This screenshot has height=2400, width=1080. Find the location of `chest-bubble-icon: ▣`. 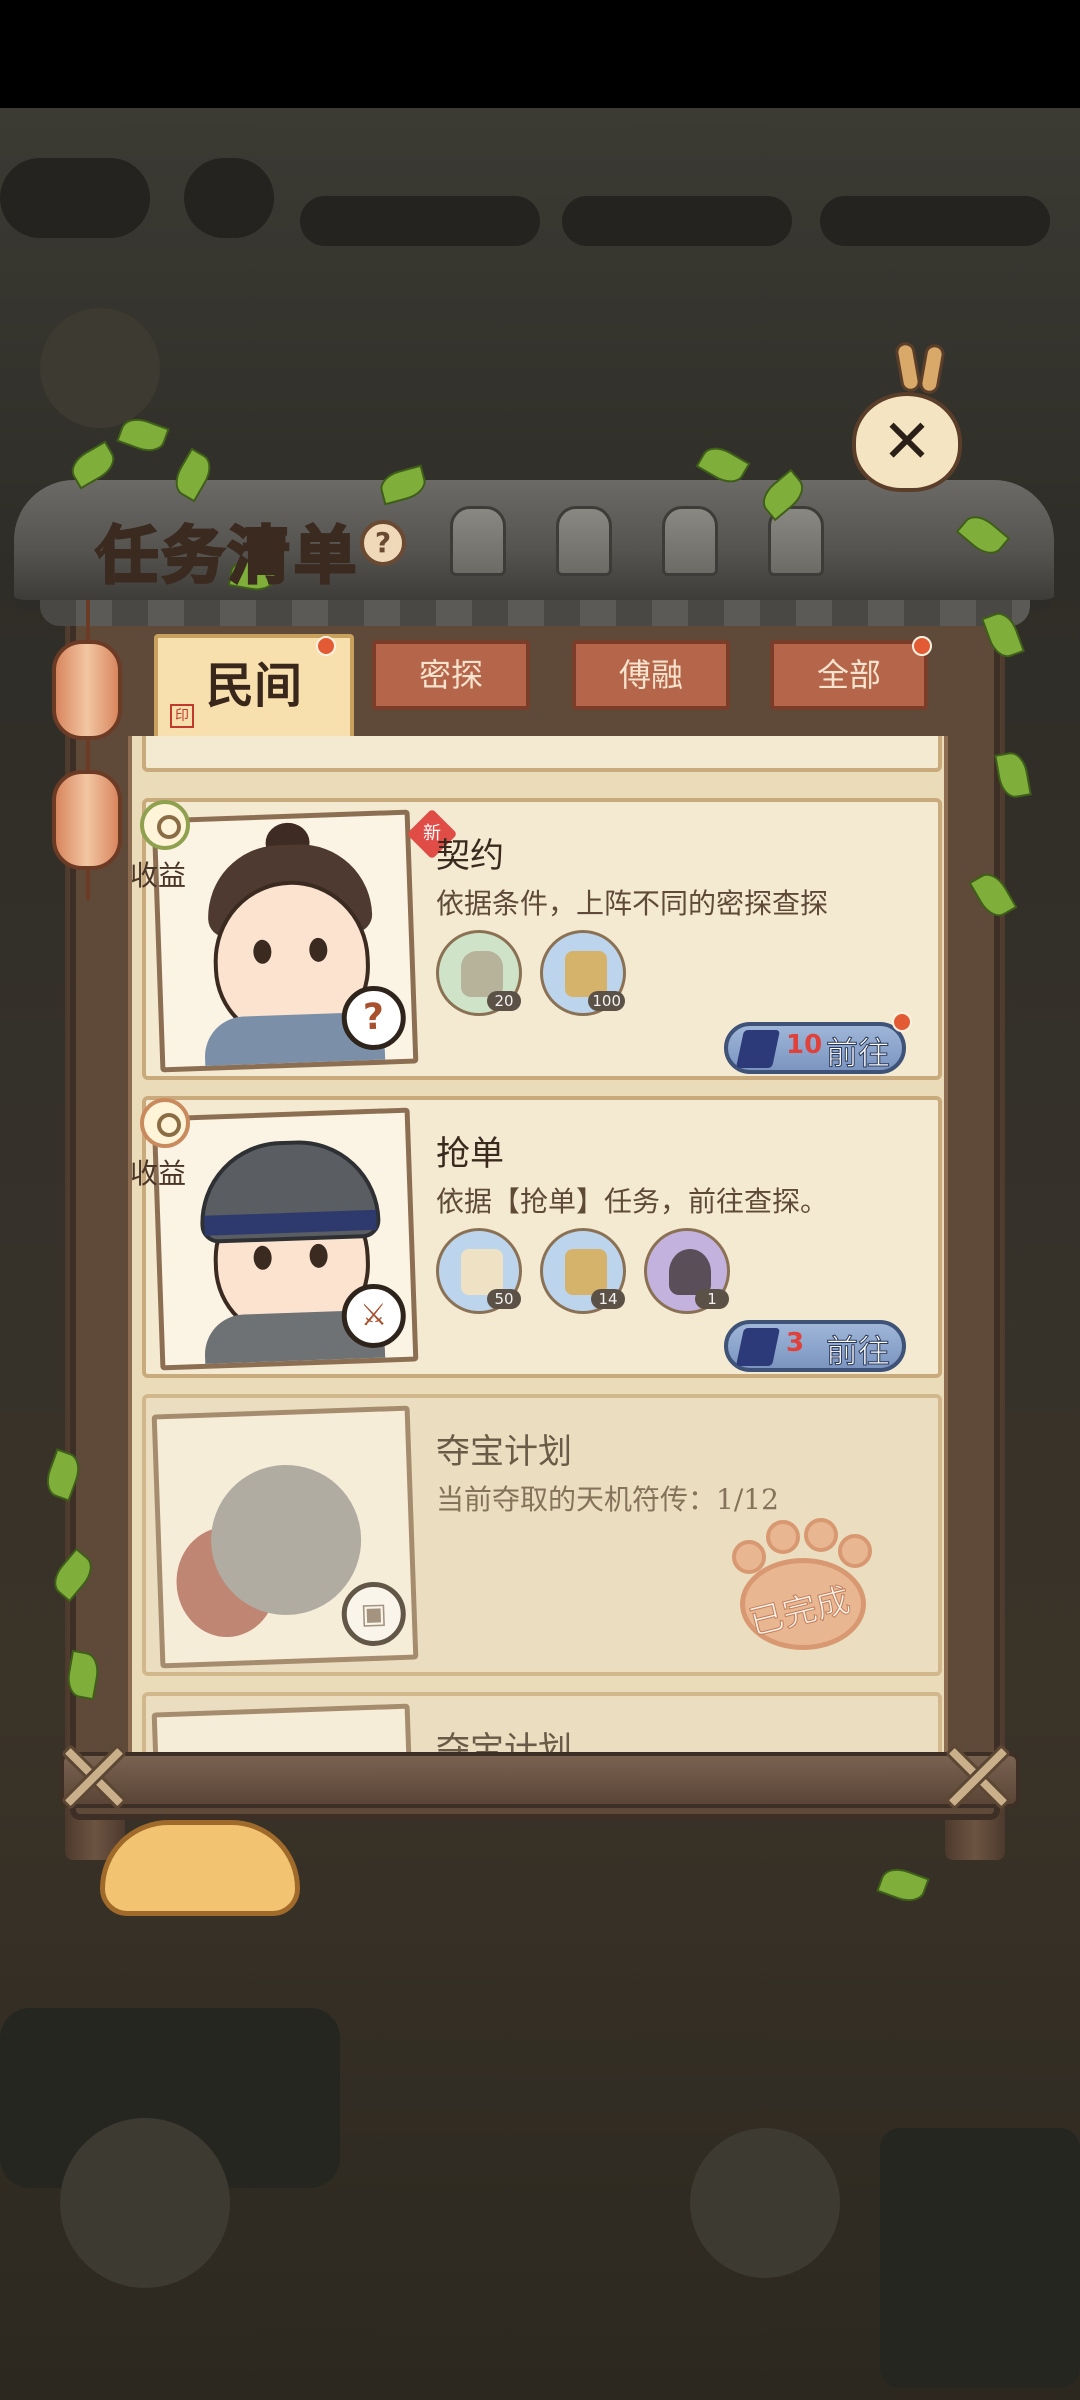

chest-bubble-icon: ▣ is located at coordinates (373, 1614).